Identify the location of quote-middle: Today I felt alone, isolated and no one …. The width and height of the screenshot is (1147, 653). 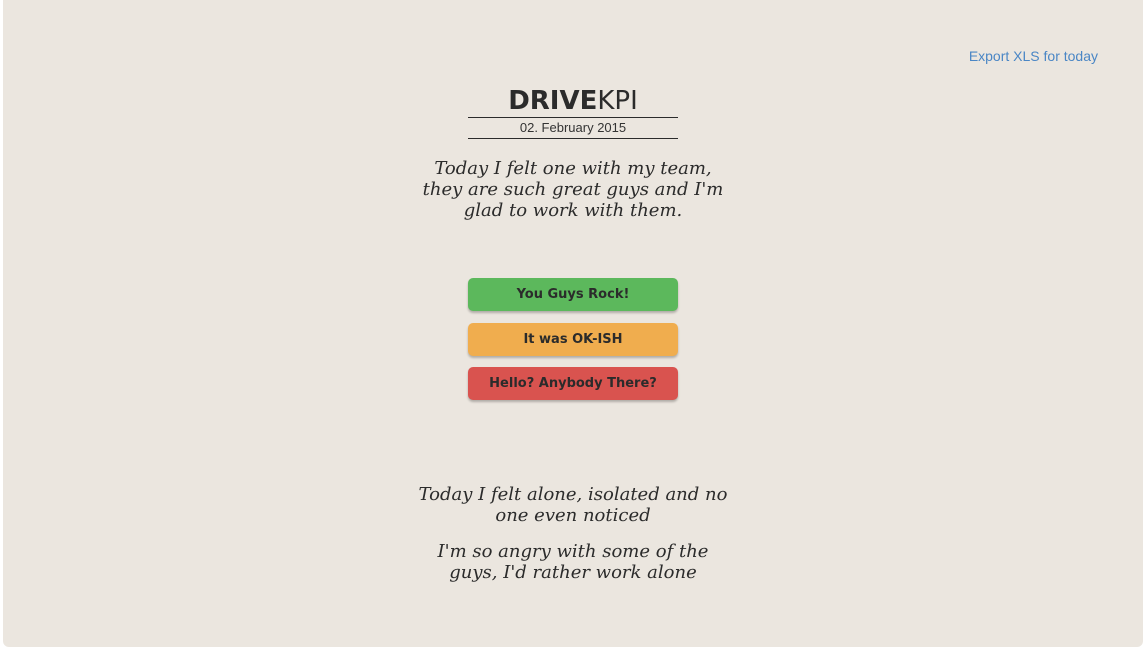
(573, 505).